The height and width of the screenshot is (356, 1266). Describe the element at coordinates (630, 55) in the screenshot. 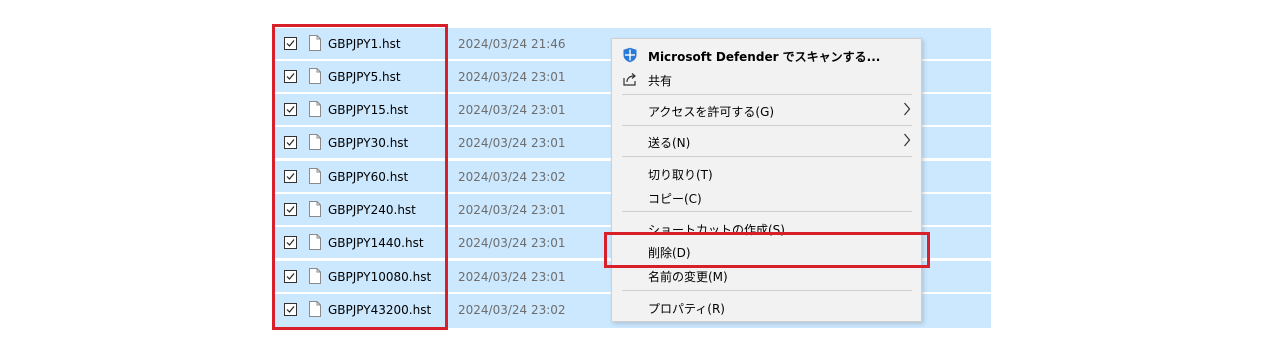

I see `shield-icon` at that location.